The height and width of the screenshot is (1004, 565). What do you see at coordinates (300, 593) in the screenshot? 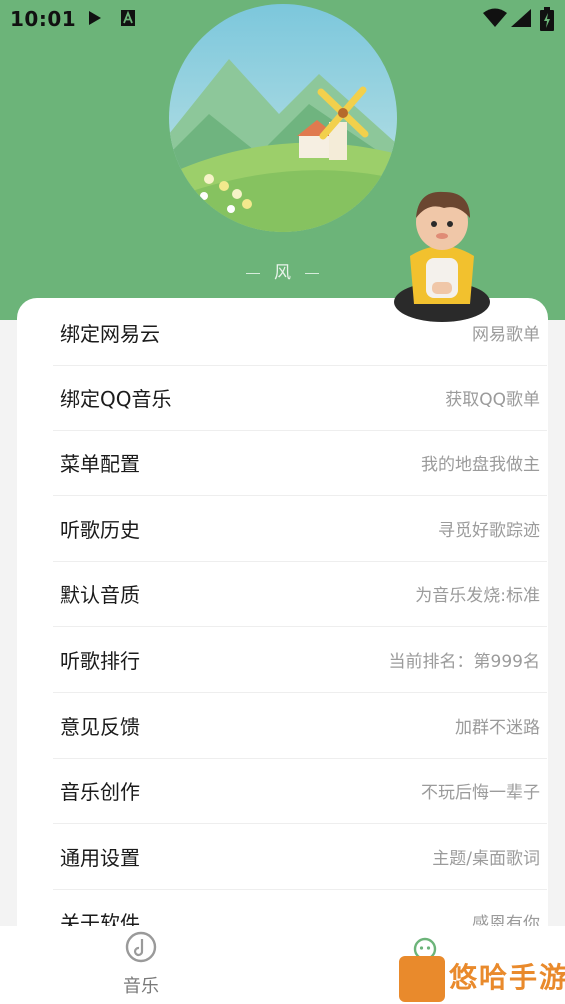
I see `menu-item-default-quality: 默认音质 为音乐发烧:标准` at bounding box center [300, 593].